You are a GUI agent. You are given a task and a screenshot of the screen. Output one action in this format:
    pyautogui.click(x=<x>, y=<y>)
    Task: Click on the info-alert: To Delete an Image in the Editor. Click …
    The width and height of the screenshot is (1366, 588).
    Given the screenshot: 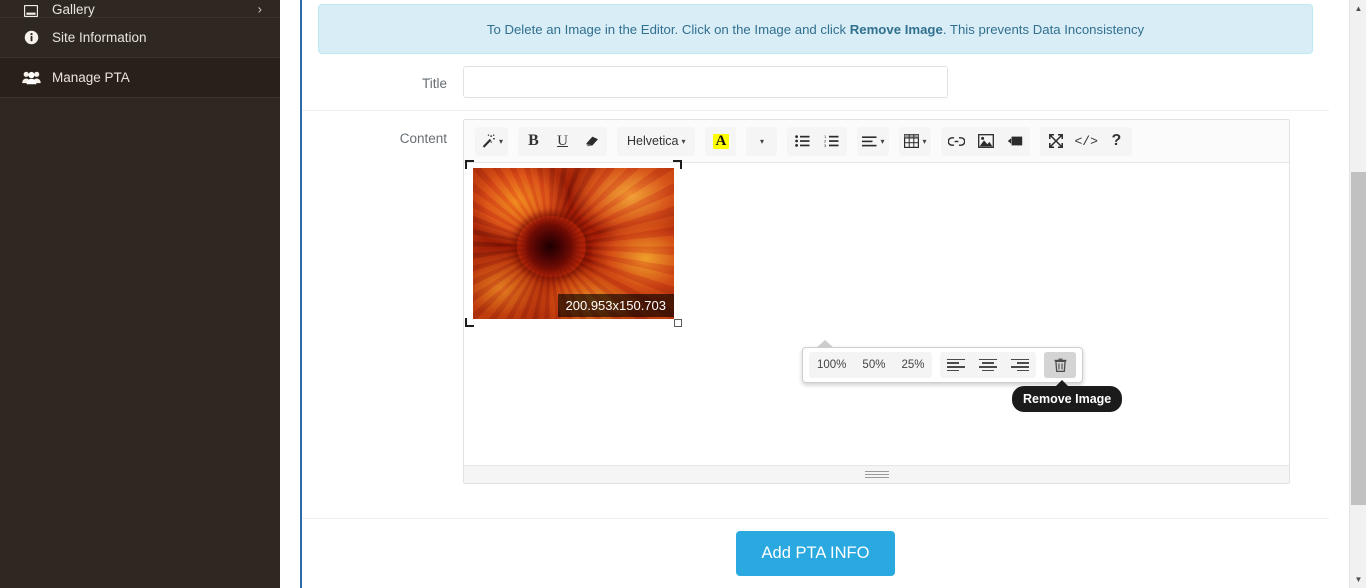 What is the action you would take?
    pyautogui.click(x=815, y=29)
    